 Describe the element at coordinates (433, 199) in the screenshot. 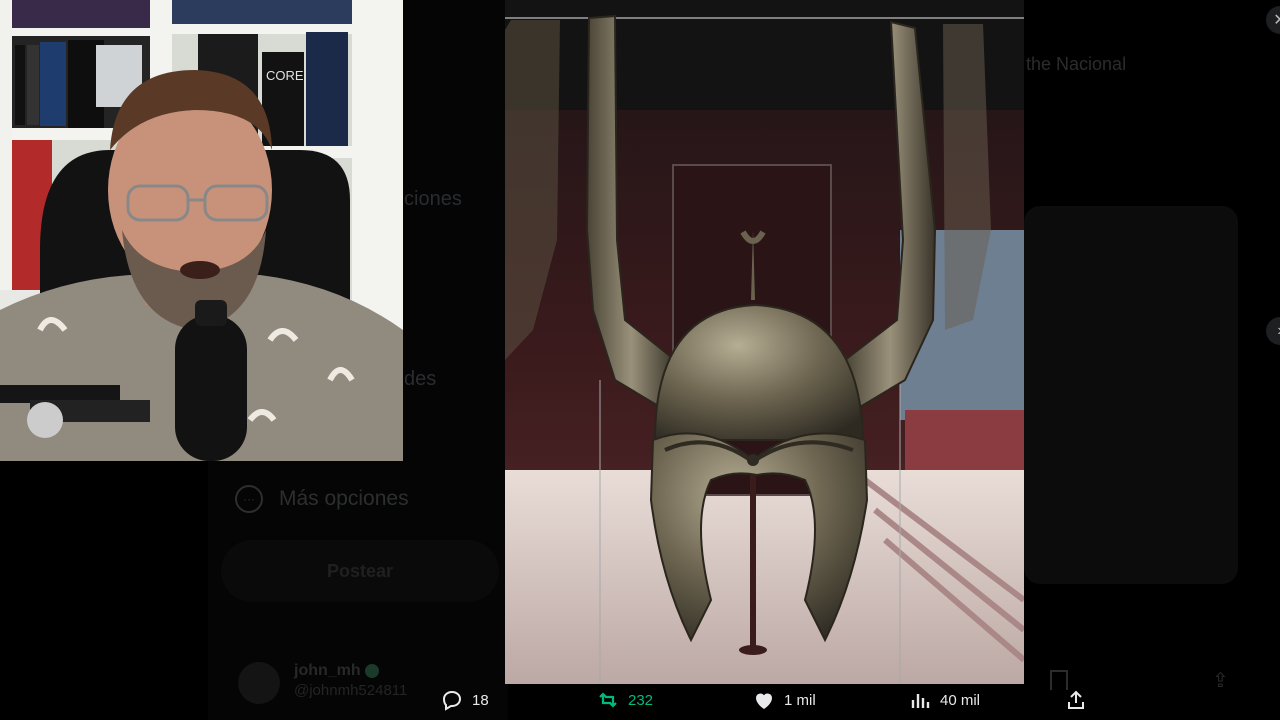

I see `sidebar-fragment: ciones` at that location.